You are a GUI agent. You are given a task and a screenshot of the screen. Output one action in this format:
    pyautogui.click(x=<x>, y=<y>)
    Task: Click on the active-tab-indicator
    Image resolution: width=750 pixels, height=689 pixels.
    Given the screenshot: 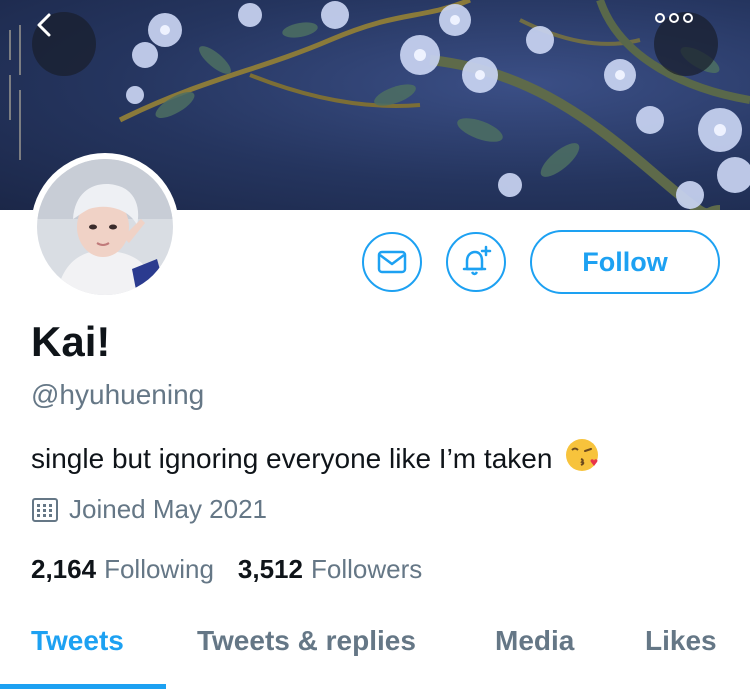 What is the action you would take?
    pyautogui.click(x=83, y=686)
    